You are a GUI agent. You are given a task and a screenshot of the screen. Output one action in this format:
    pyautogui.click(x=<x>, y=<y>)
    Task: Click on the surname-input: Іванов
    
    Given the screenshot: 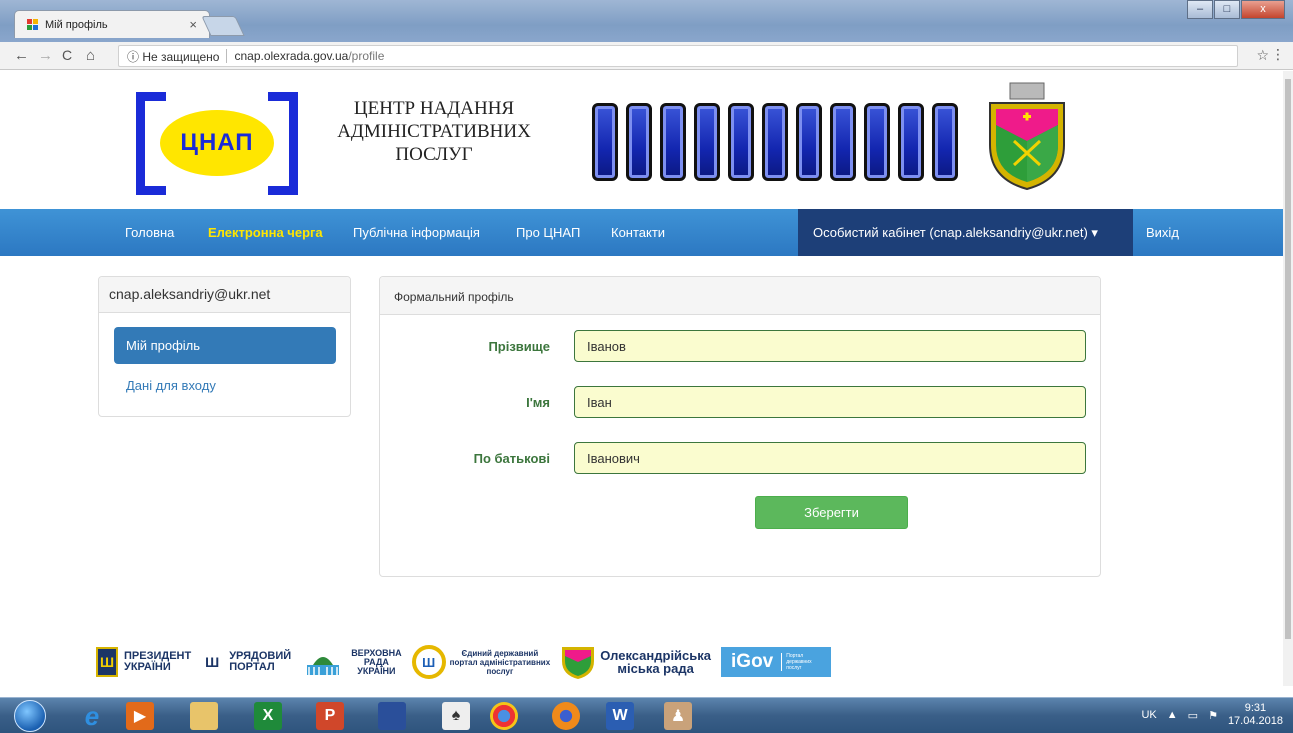 What is the action you would take?
    pyautogui.click(x=830, y=346)
    